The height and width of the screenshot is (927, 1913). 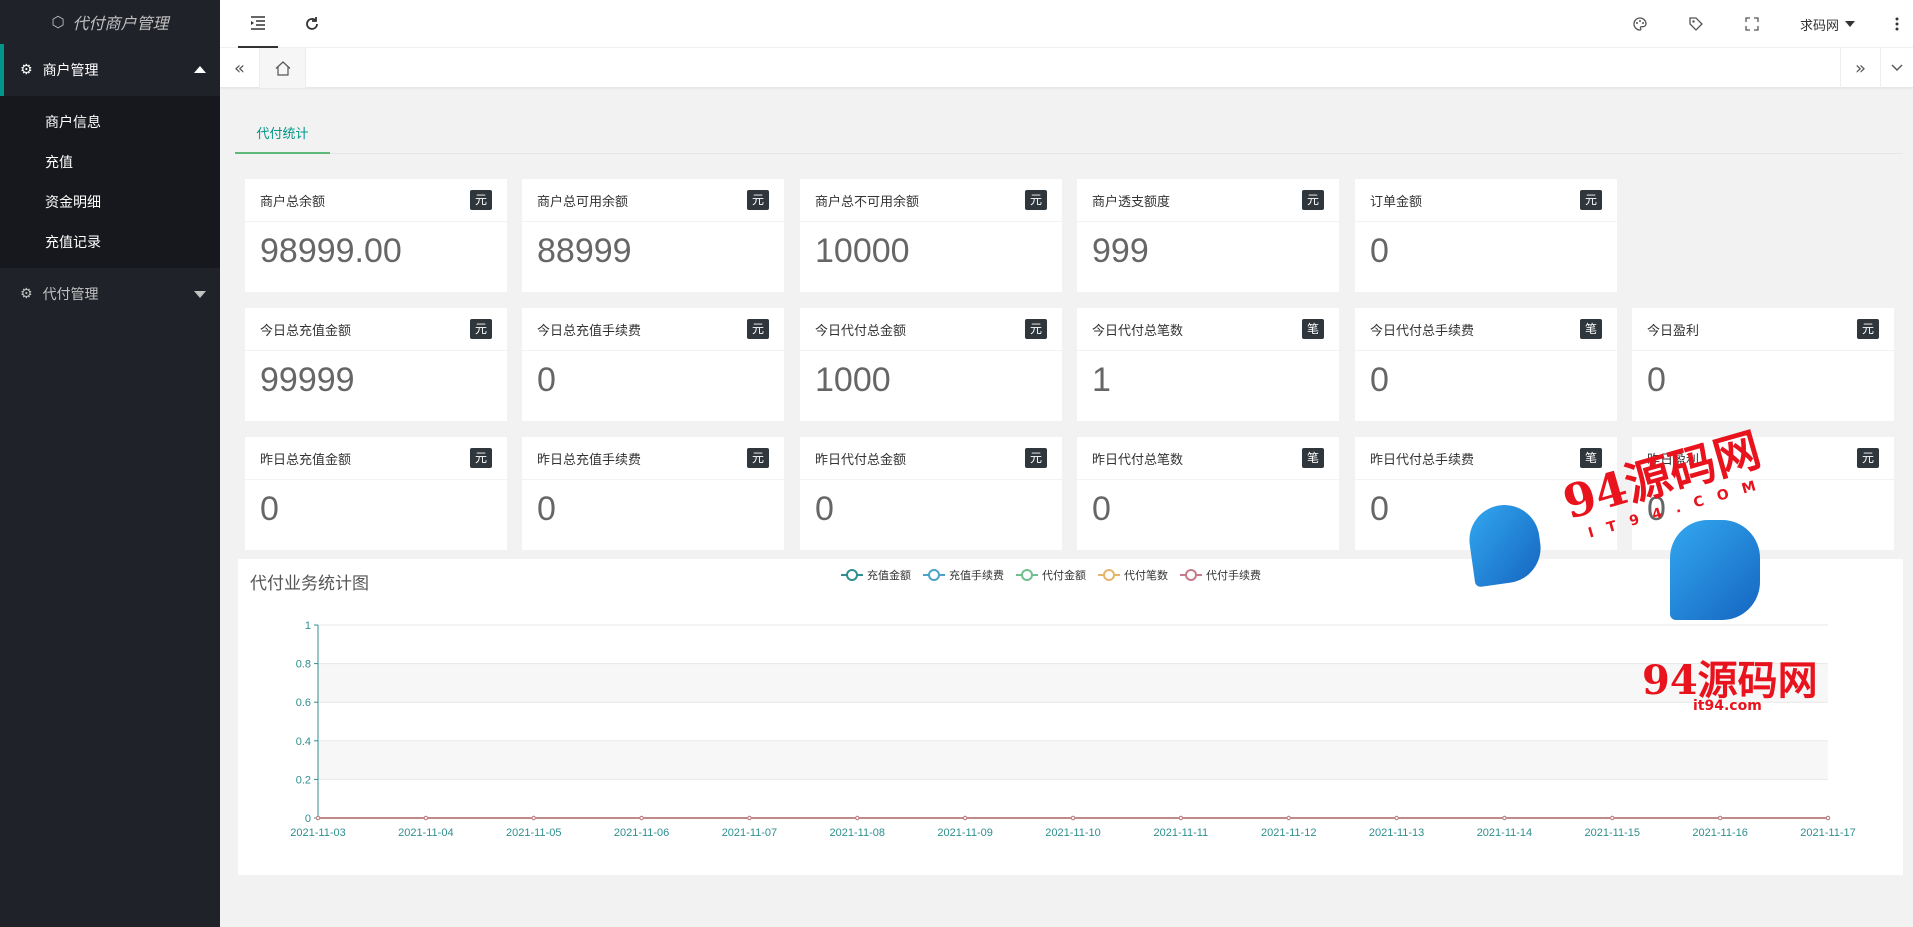 What do you see at coordinates (1896, 68) in the screenshot?
I see `tab-options-button` at bounding box center [1896, 68].